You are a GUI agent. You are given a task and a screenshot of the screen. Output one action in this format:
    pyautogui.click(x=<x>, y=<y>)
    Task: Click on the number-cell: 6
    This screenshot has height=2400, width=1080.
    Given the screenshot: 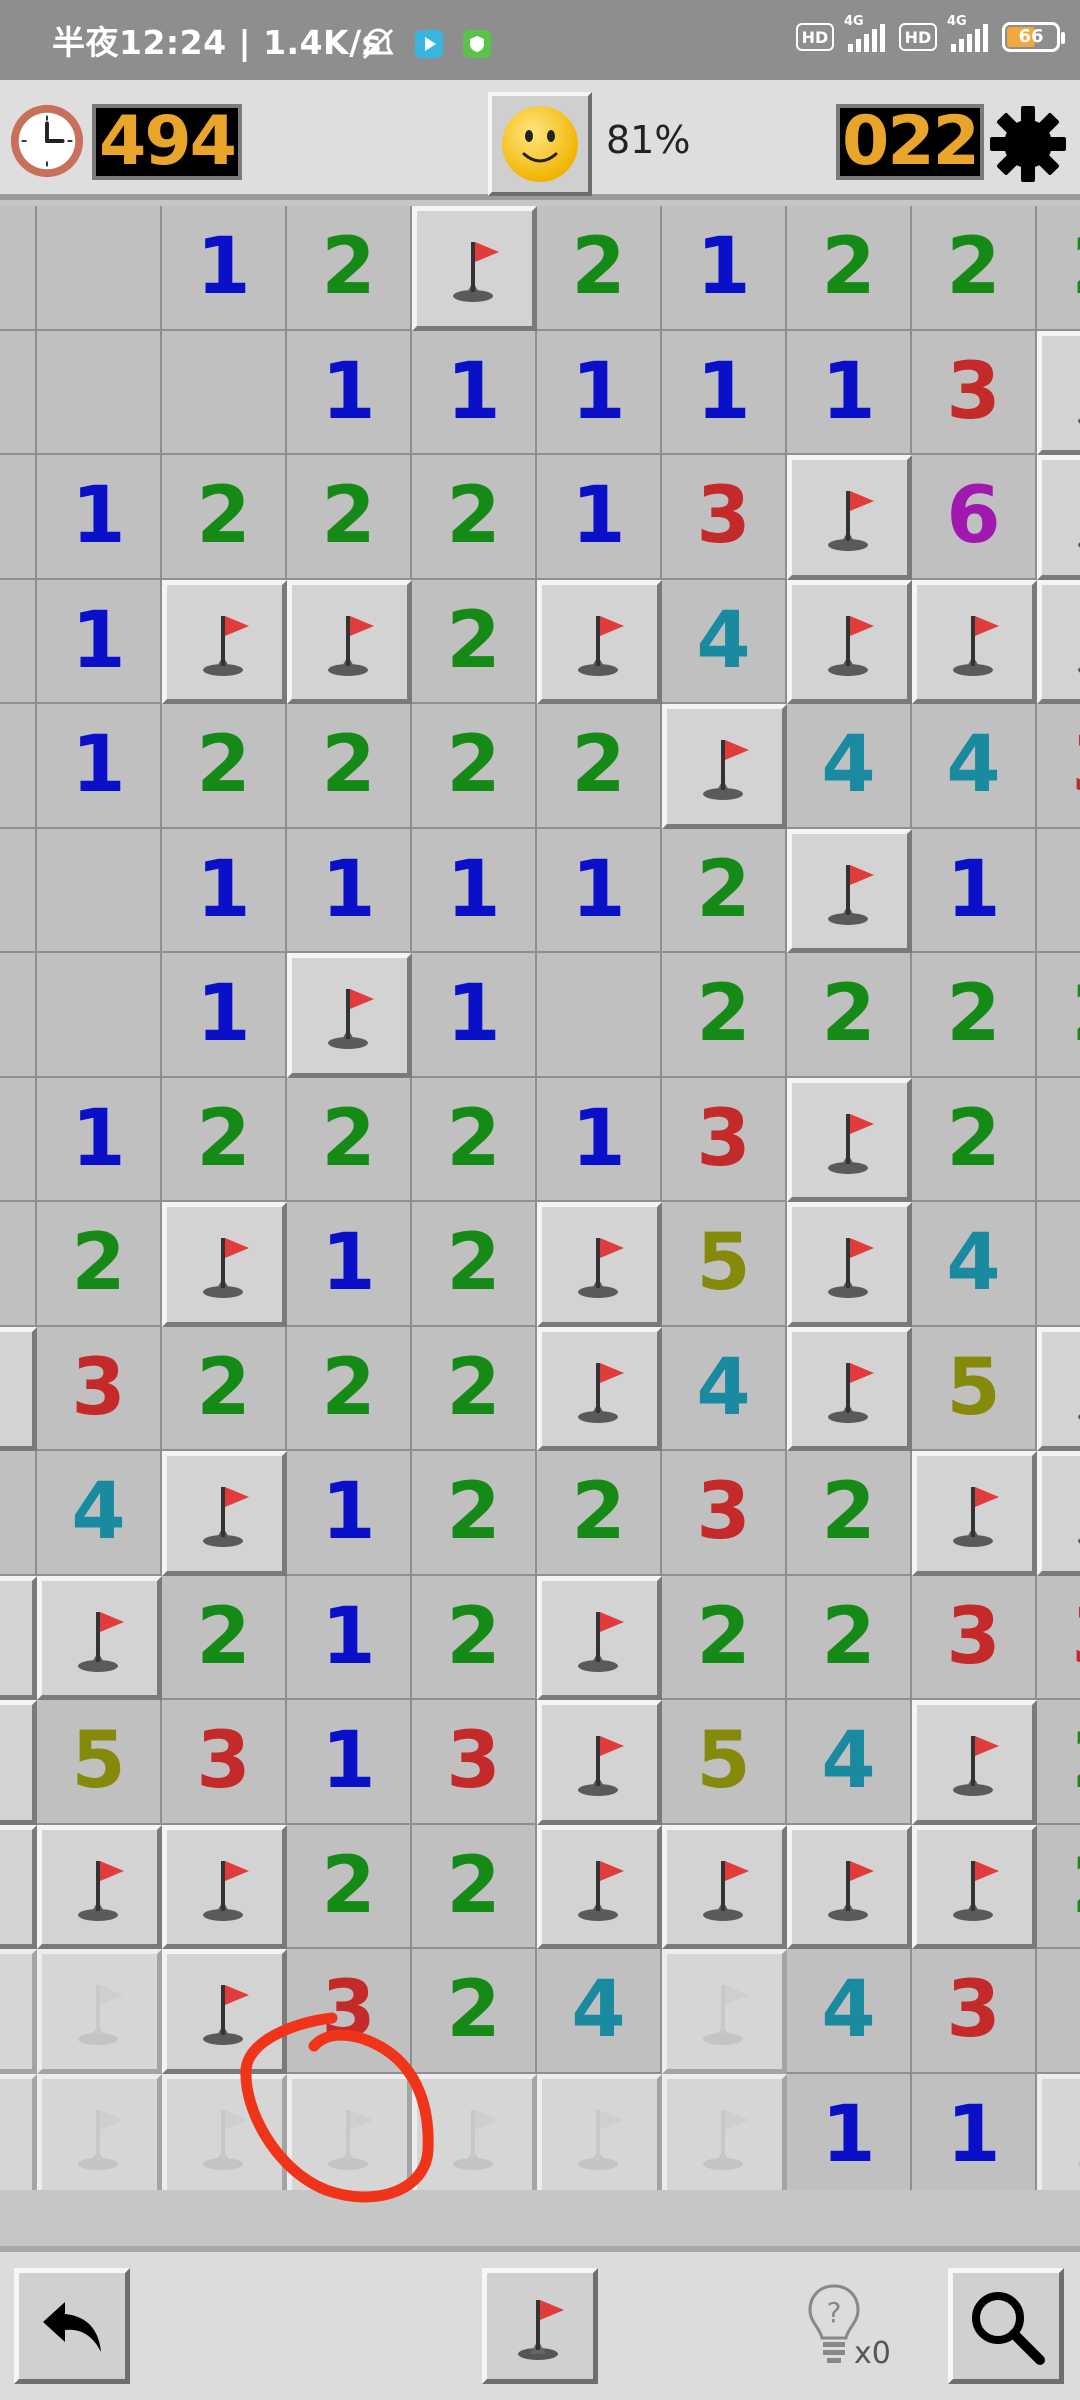 What is the action you would take?
    pyautogui.click(x=974, y=517)
    